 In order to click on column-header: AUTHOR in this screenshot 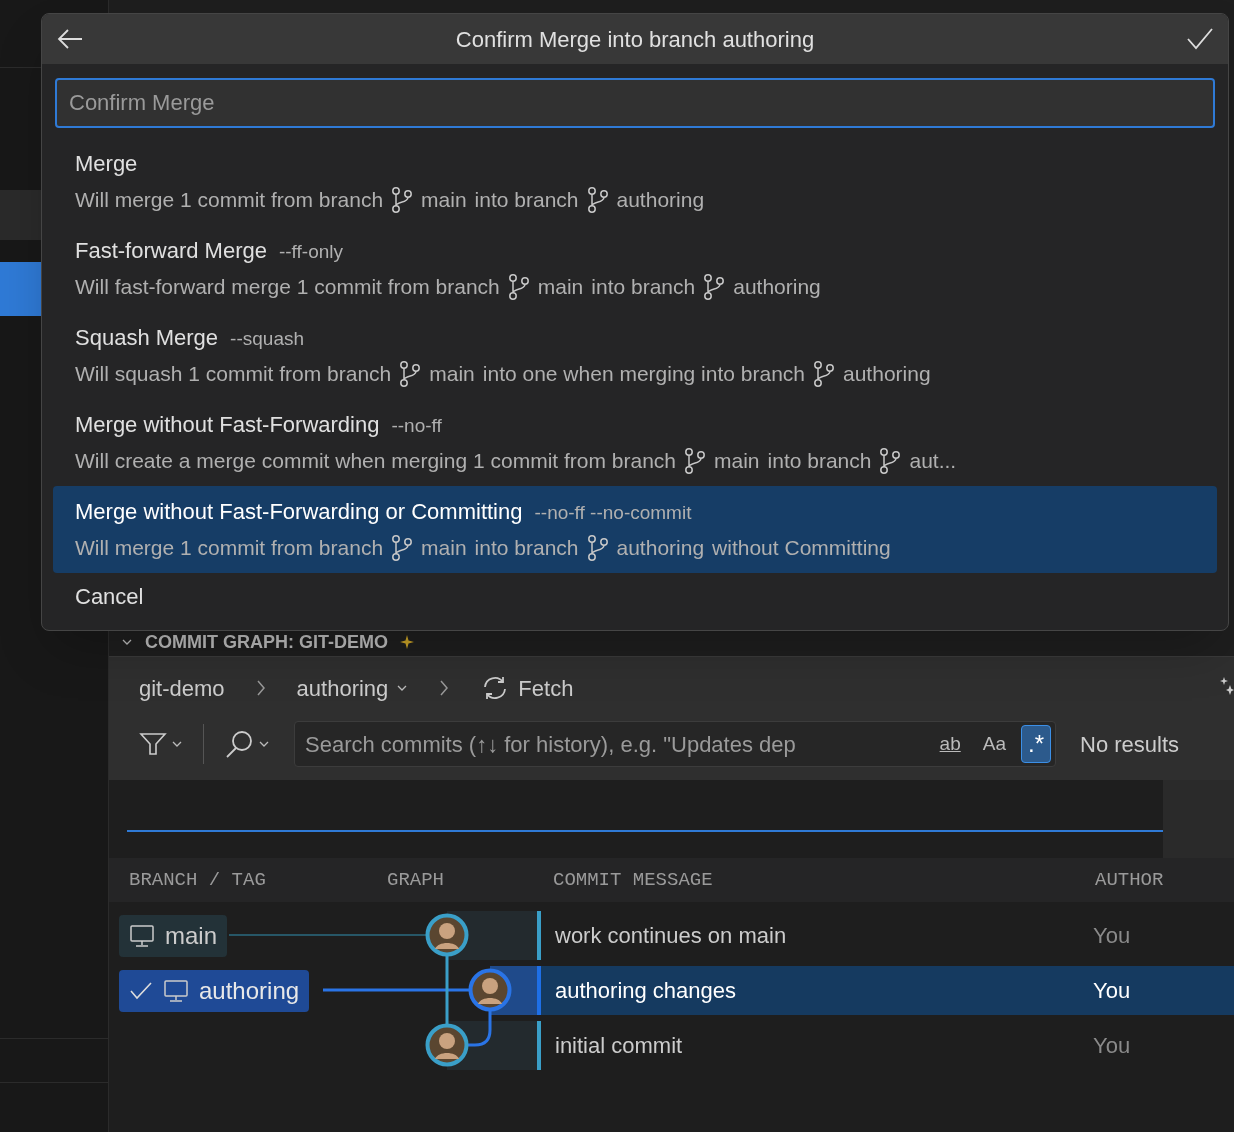, I will do `click(1130, 880)`.